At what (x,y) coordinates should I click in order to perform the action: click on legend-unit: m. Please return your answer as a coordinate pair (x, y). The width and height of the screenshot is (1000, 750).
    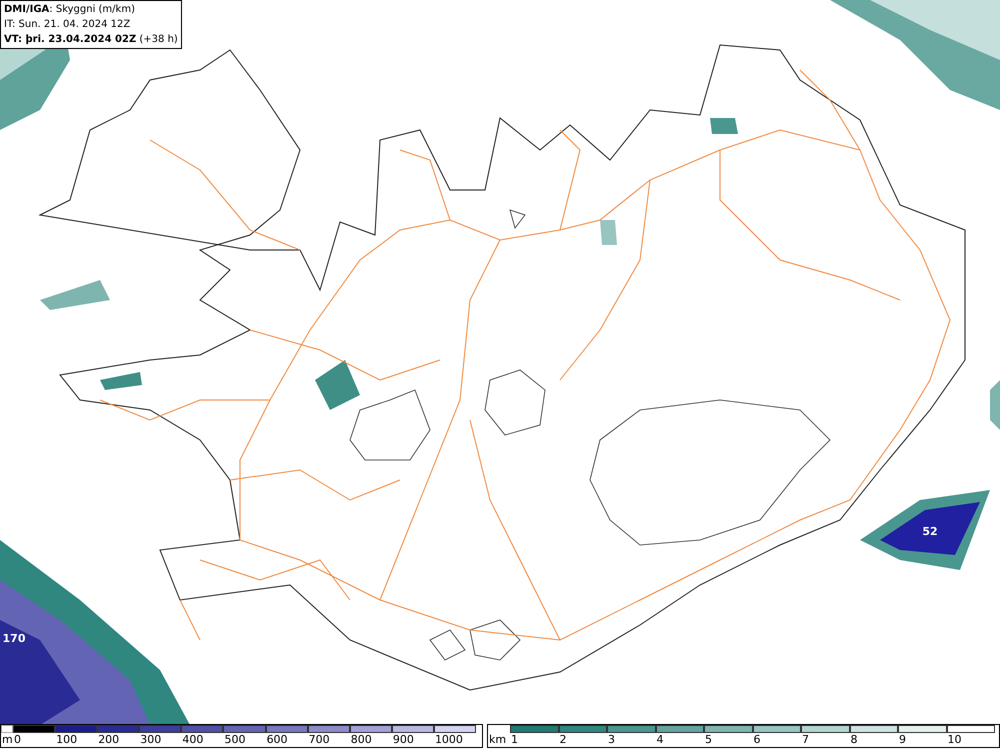
    Looking at the image, I should click on (7, 740).